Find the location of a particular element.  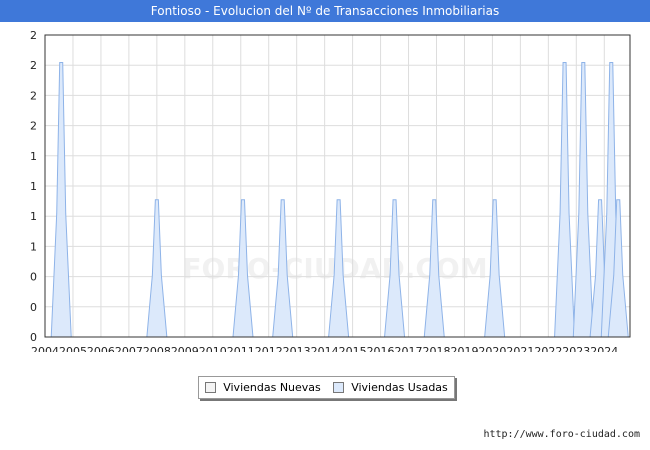

x-tick-label: 2007 is located at coordinates (129, 348).